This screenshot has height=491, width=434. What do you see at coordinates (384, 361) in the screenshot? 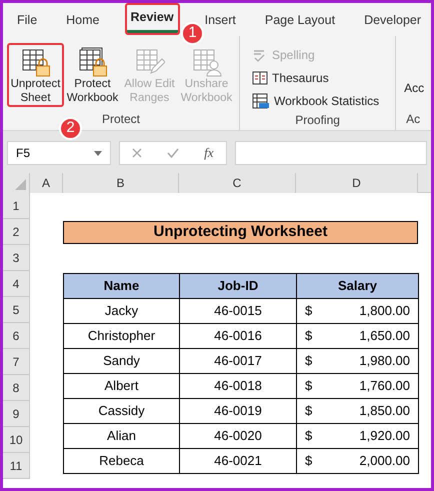
I see `salary-amount: 1,980.00` at bounding box center [384, 361].